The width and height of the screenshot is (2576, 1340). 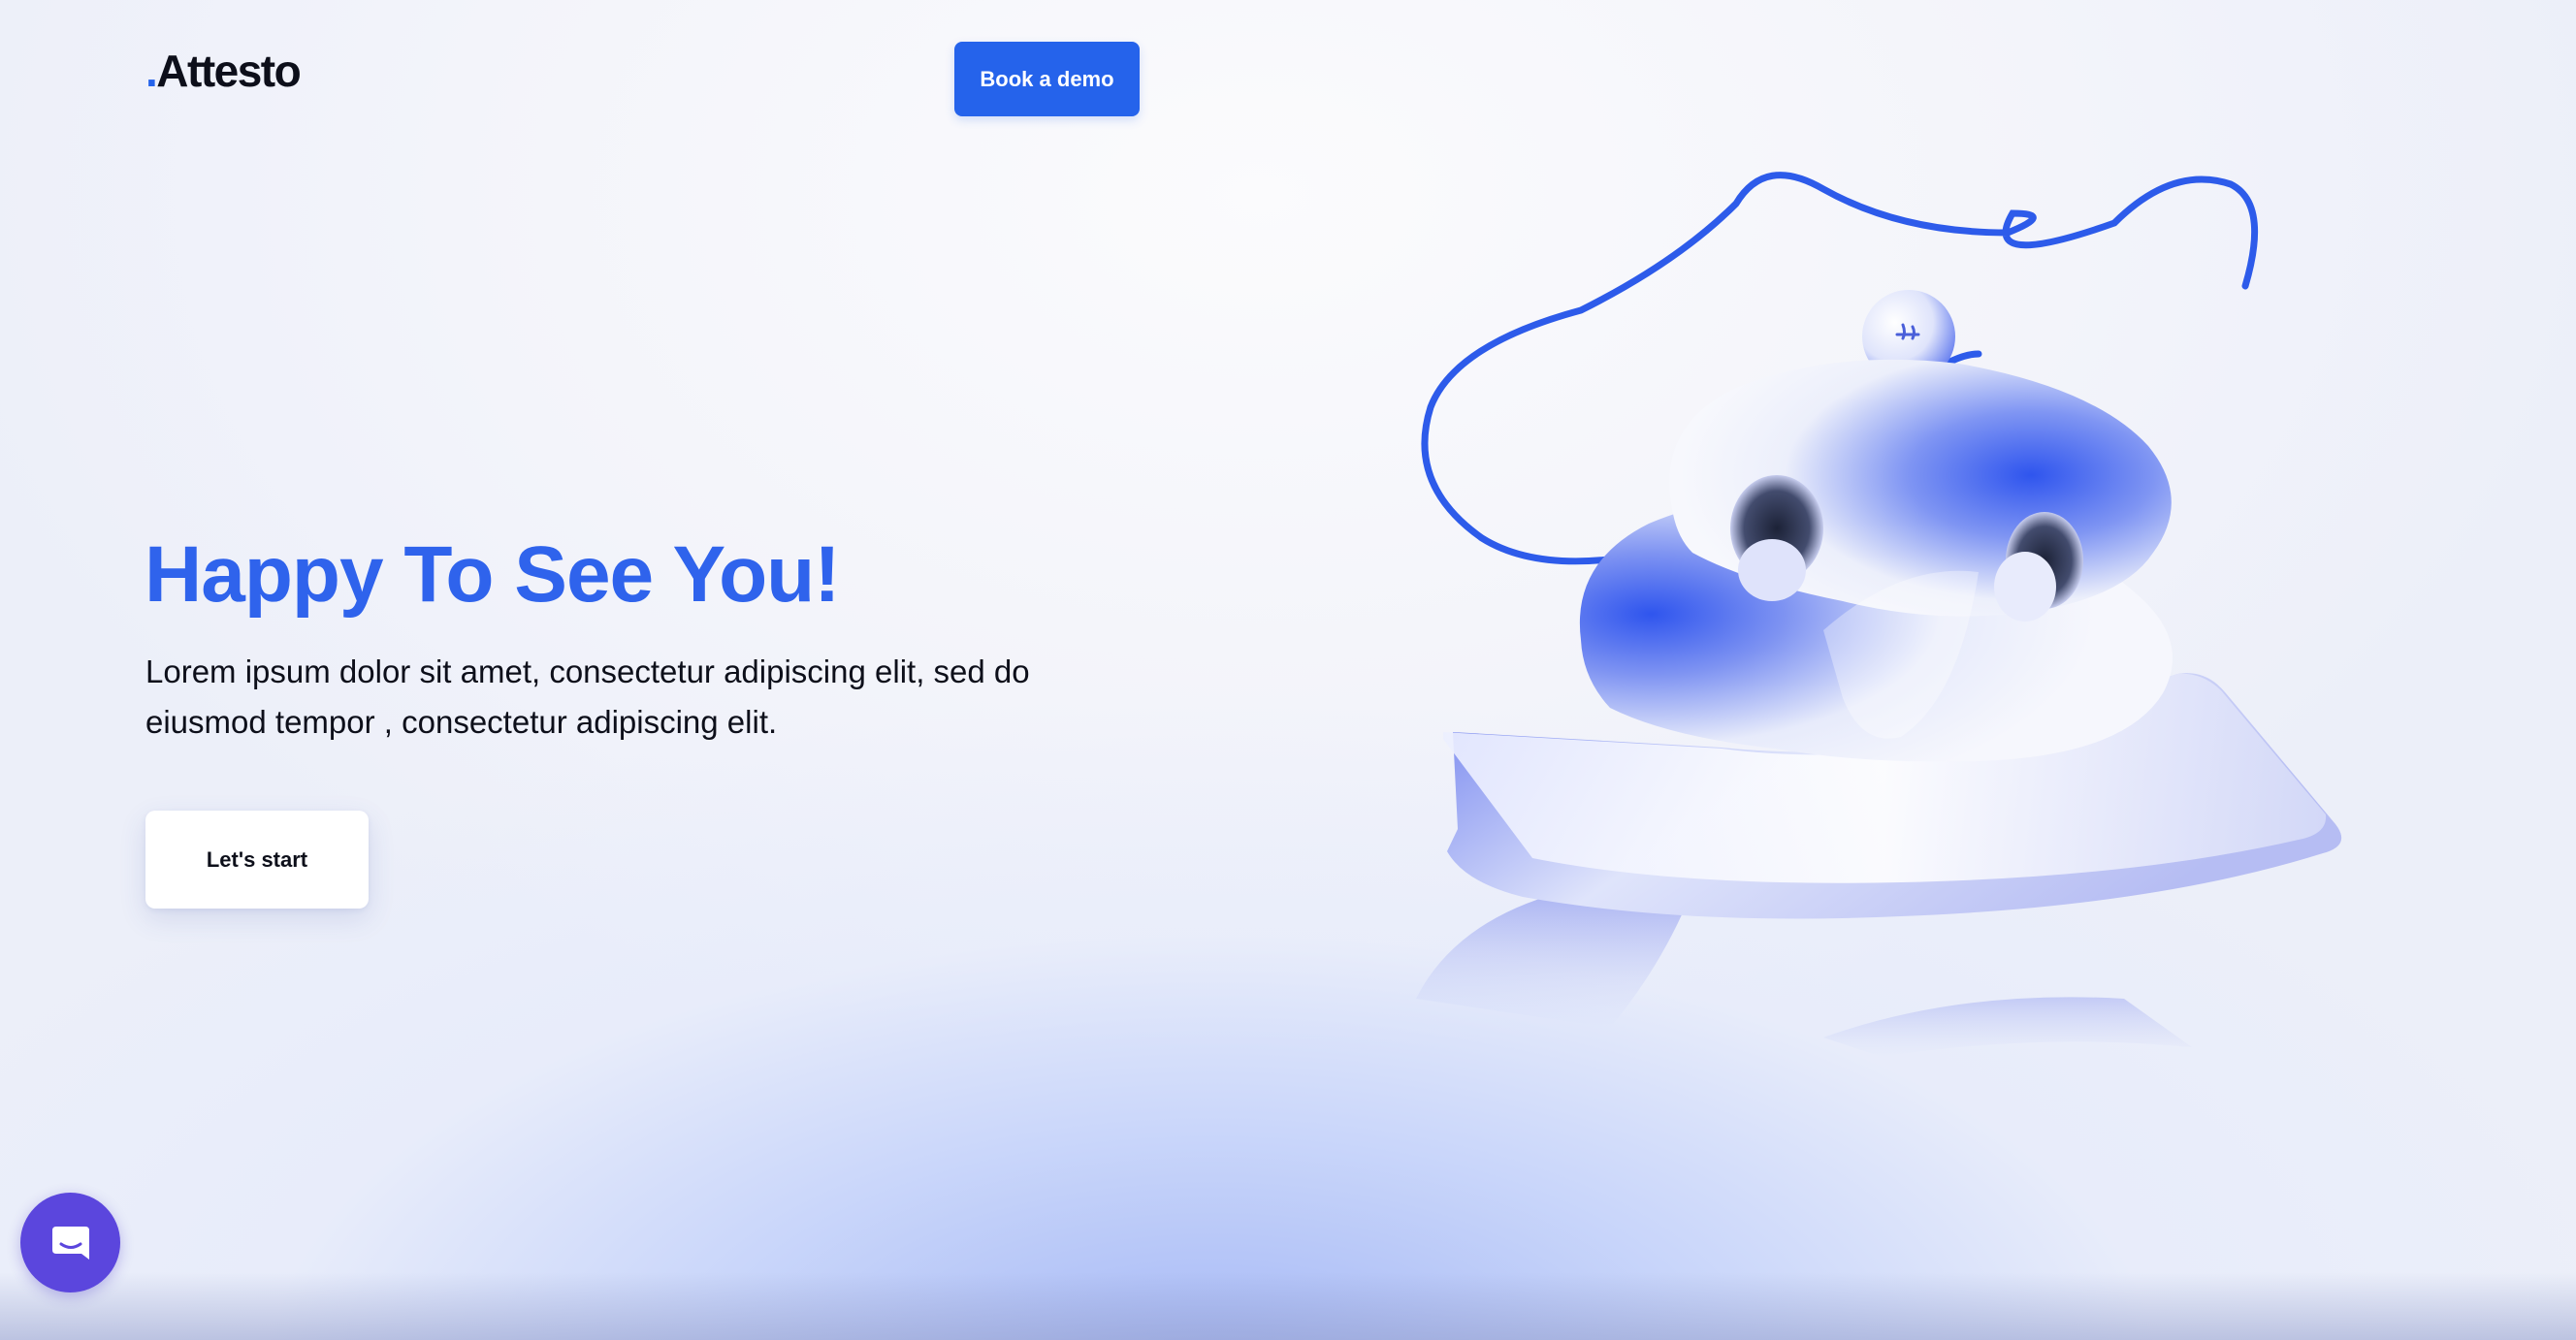 I want to click on book-demo-button: Book a demo, so click(x=1047, y=79).